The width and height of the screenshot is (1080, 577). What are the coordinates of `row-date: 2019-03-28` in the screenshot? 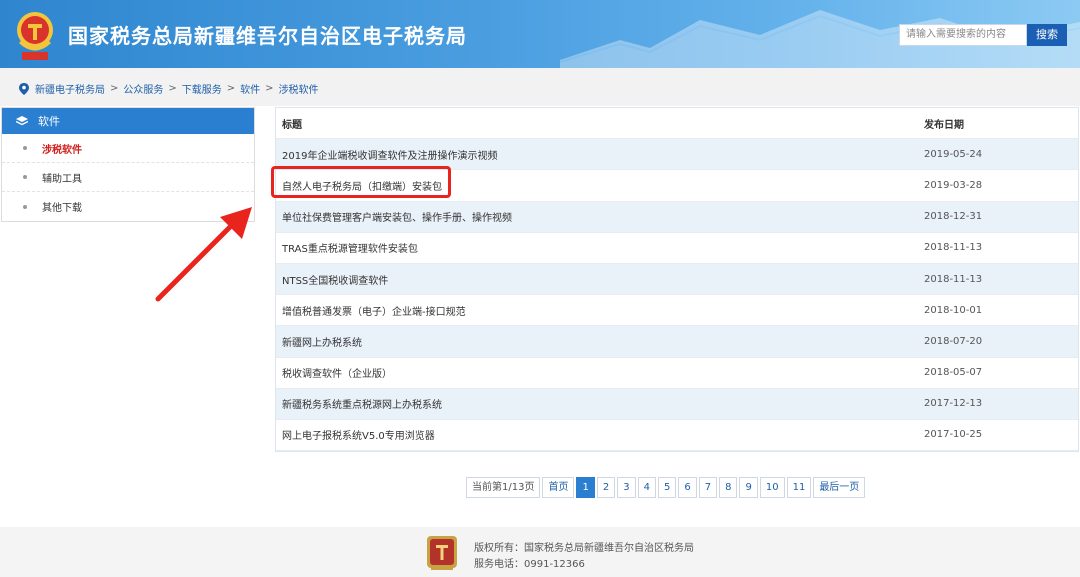 It's located at (953, 185).